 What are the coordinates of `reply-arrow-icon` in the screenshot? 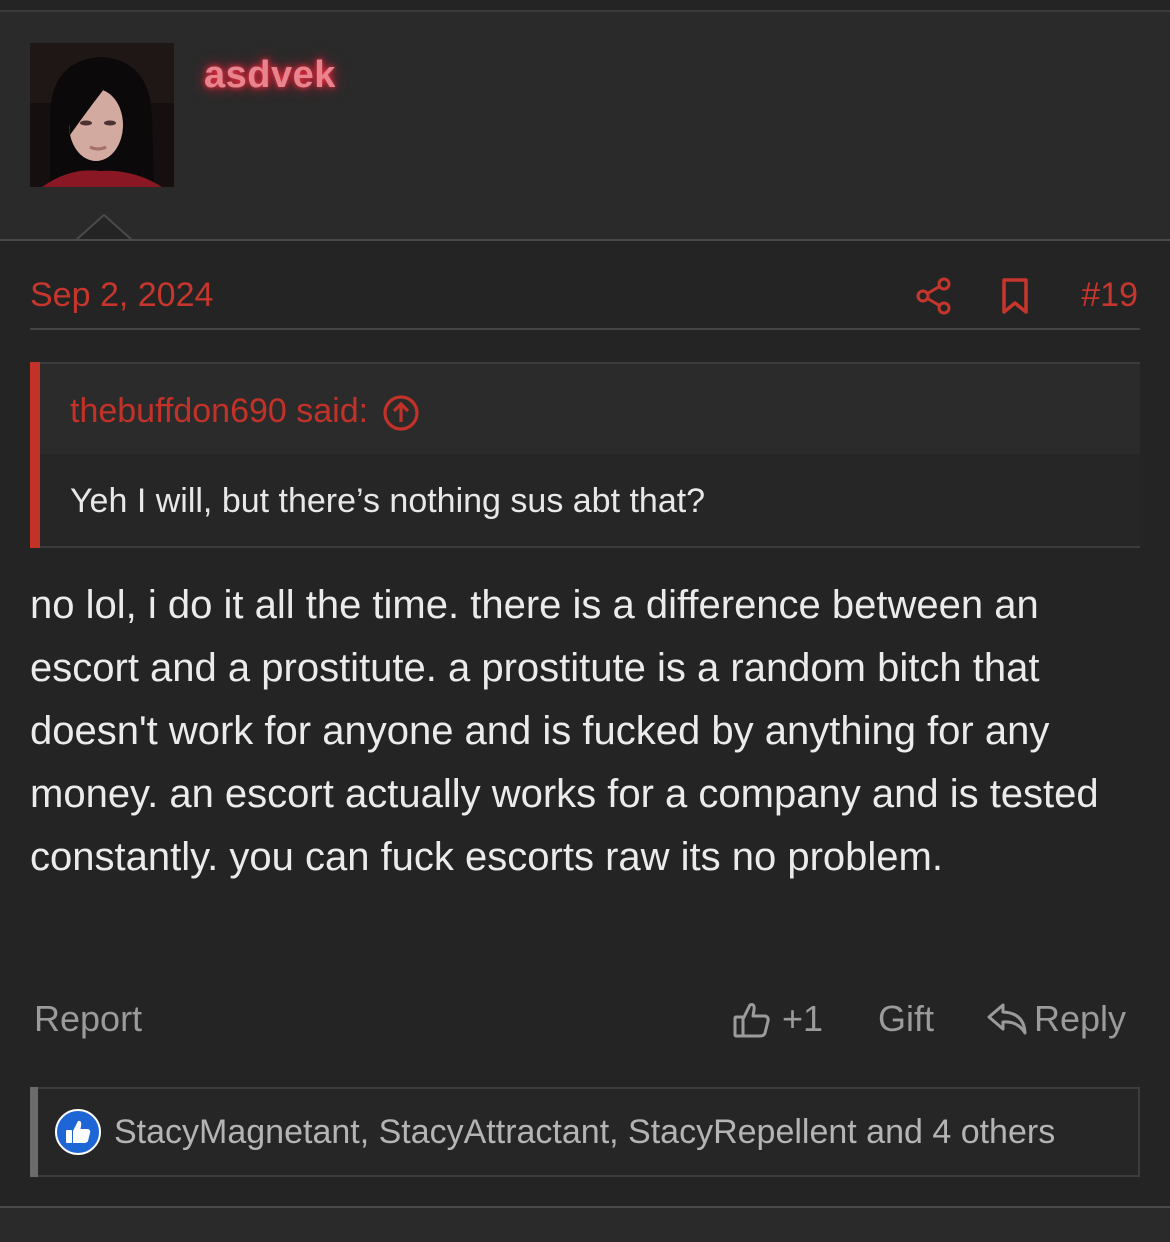 It's located at (1007, 1019).